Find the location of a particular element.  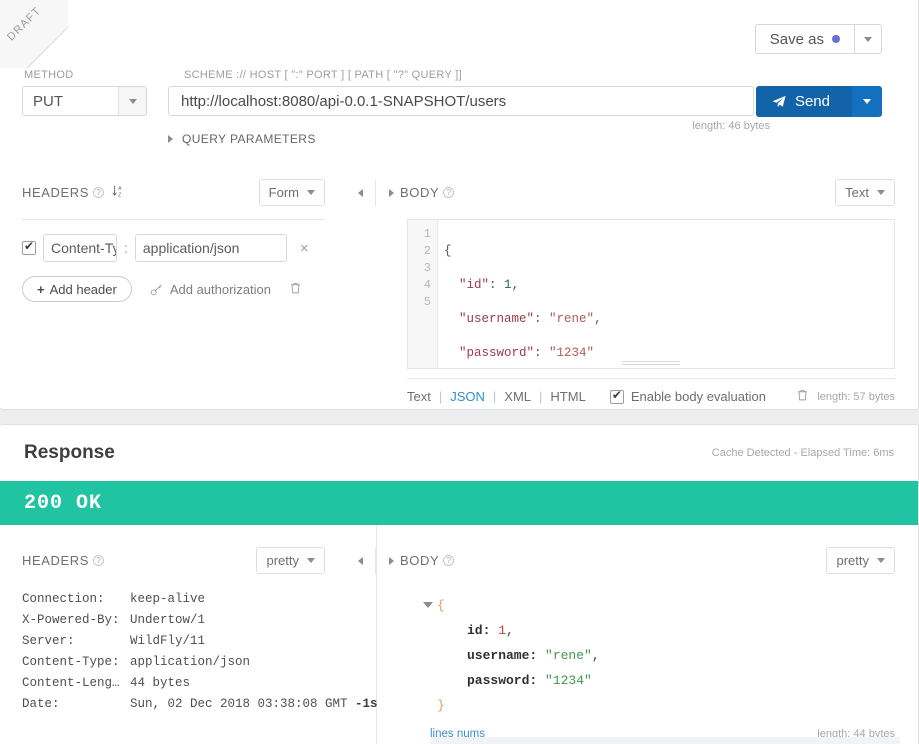

response-headers-mode-select: pretty is located at coordinates (290, 560).